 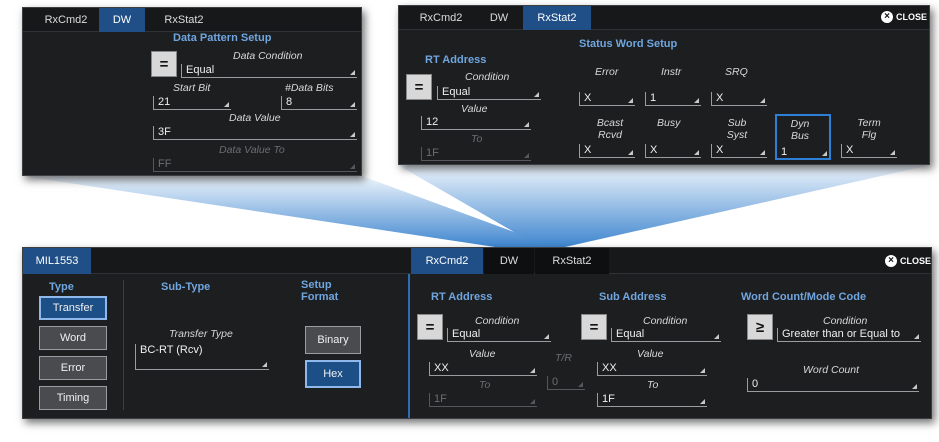 I want to click on dyn-bus-field: Dyn Bus 1, so click(x=803, y=137).